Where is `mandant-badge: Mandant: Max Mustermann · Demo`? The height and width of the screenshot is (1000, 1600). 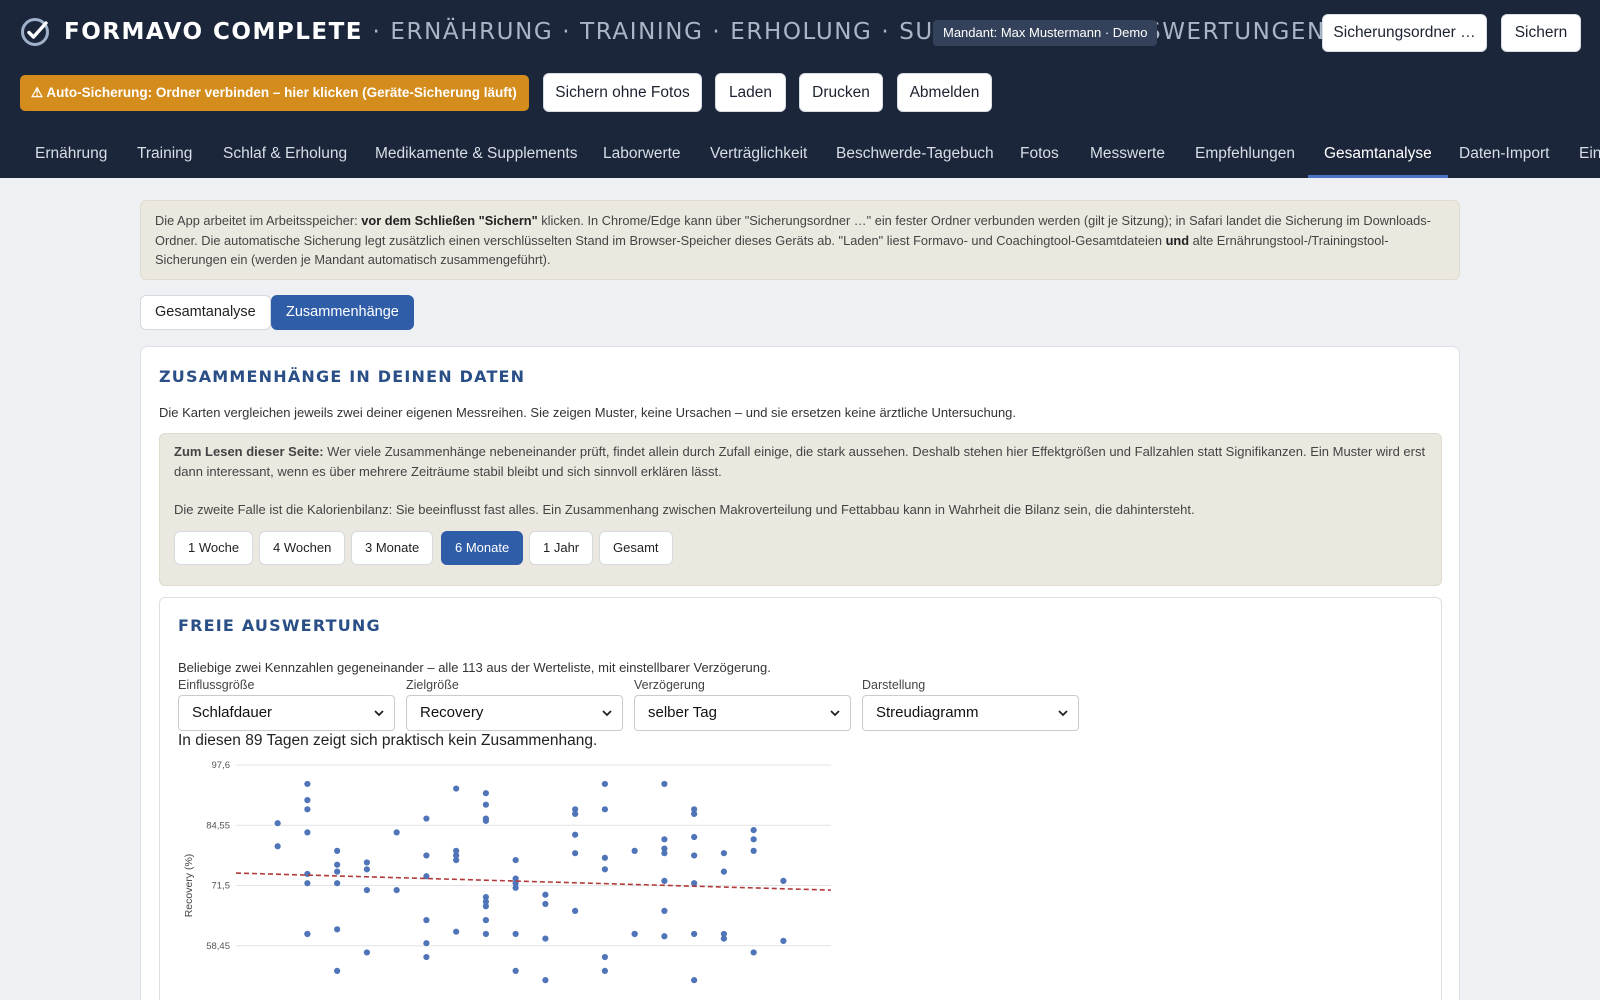
mandant-badge: Mandant: Max Mustermann · Demo is located at coordinates (1045, 33).